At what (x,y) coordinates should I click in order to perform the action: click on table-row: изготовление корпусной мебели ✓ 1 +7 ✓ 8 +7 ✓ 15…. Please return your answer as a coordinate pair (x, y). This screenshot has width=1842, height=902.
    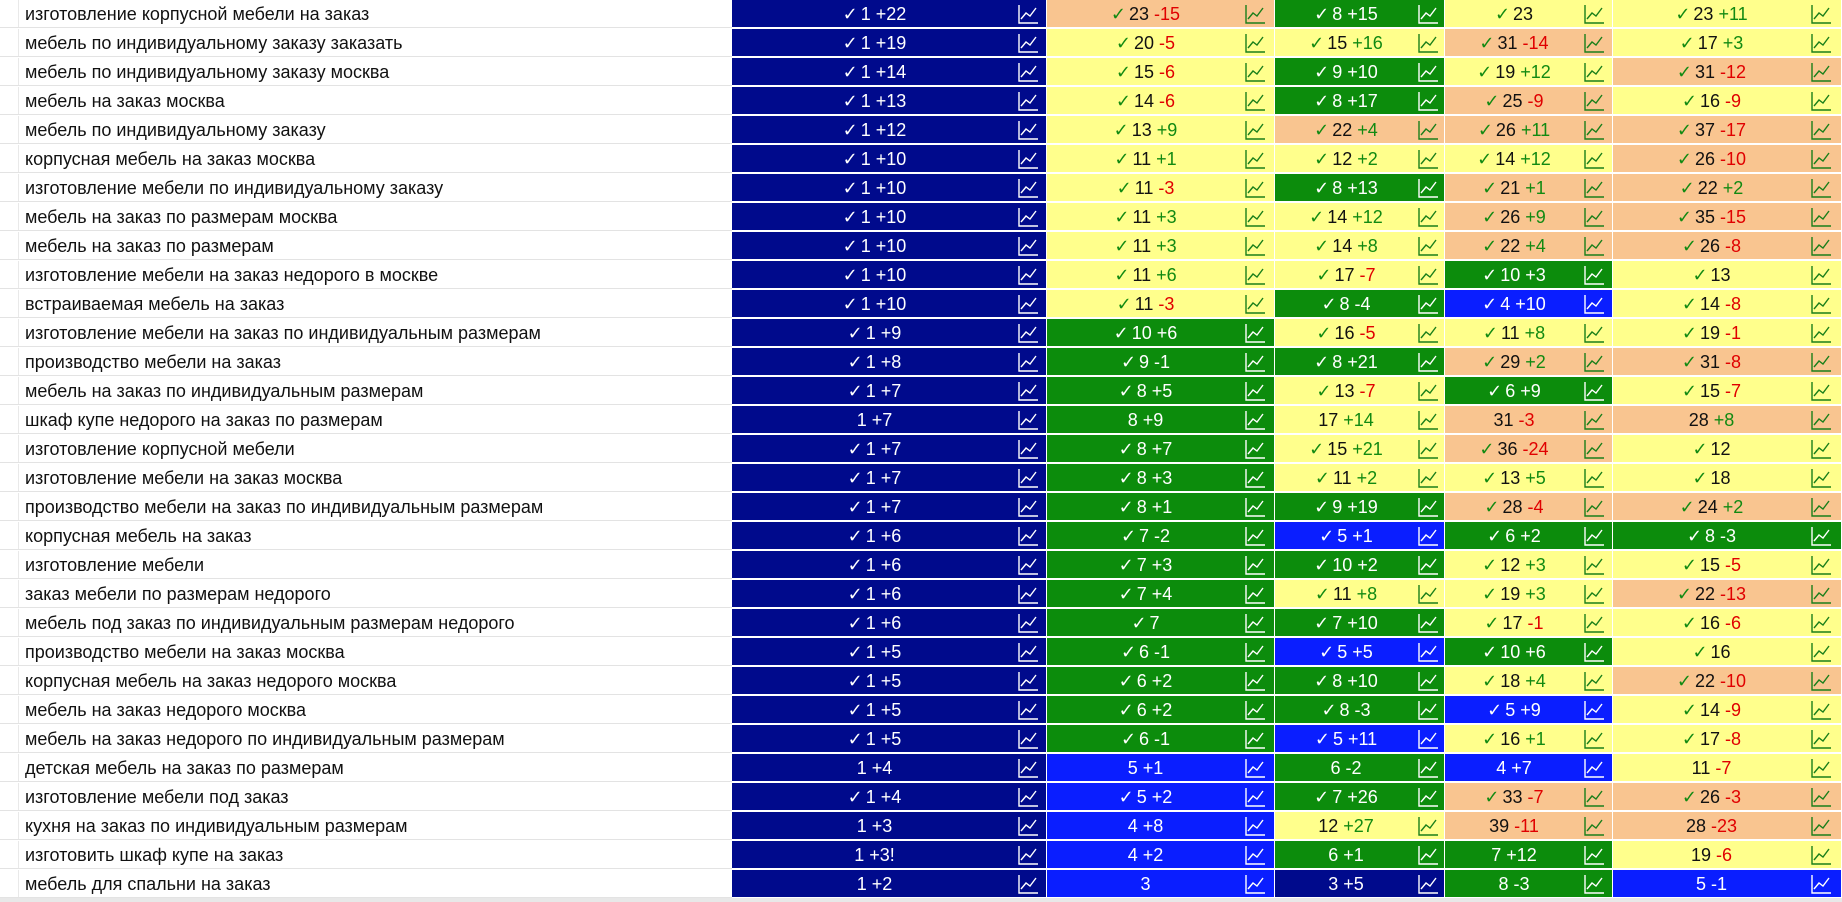
    Looking at the image, I should click on (921, 449).